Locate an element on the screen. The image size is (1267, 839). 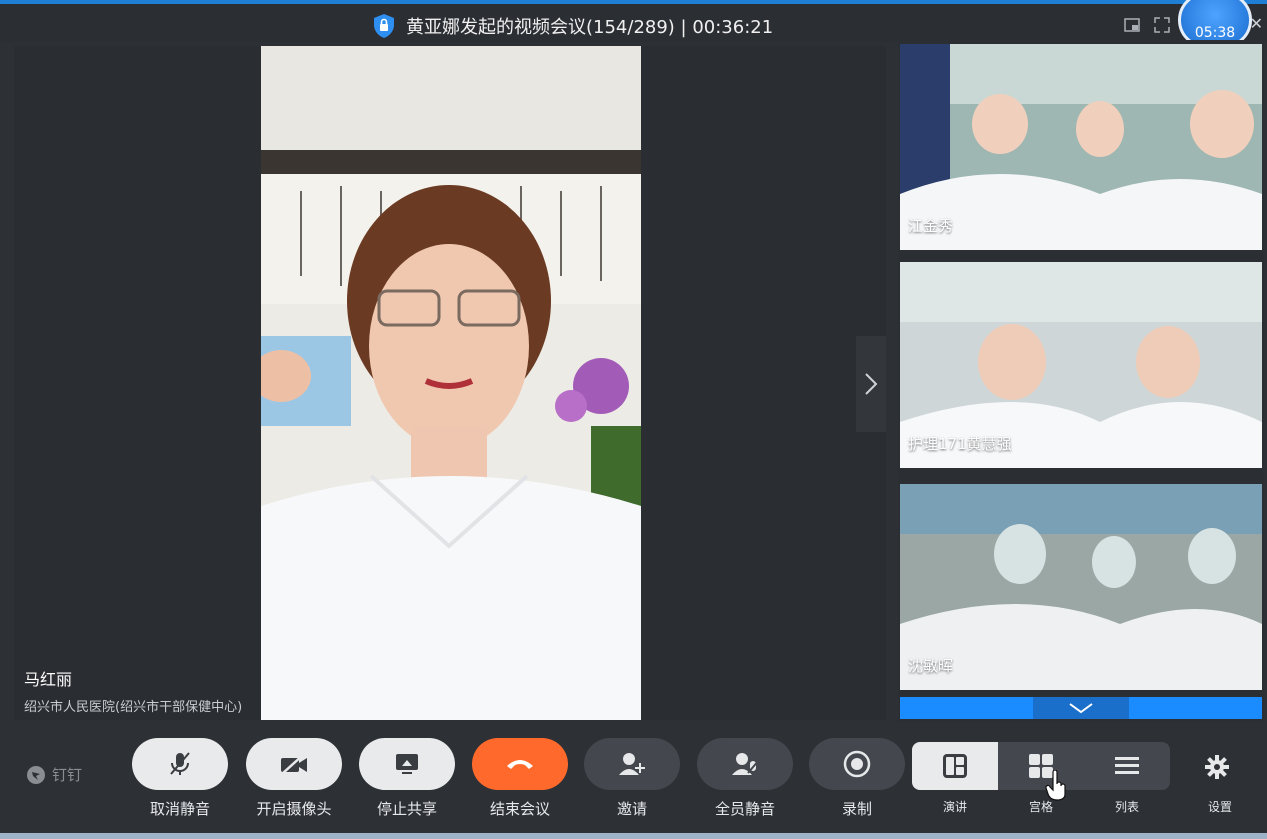
participant-tile: 江金秀 is located at coordinates (1081, 147).